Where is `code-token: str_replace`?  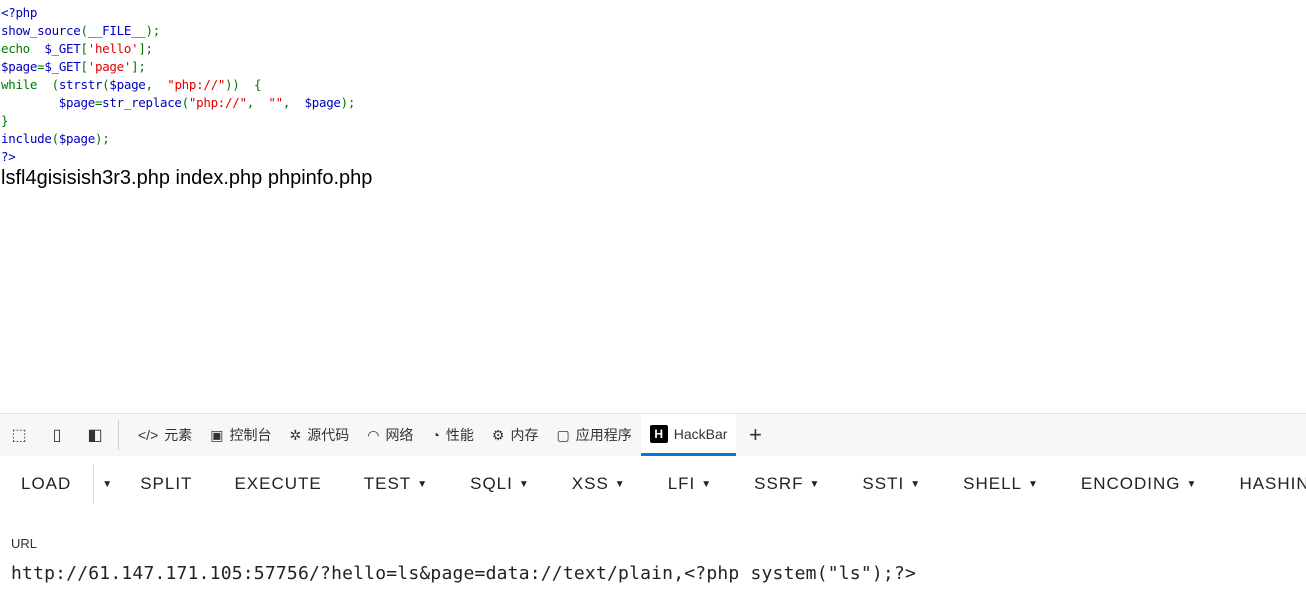
code-token: str_replace is located at coordinates (142, 102).